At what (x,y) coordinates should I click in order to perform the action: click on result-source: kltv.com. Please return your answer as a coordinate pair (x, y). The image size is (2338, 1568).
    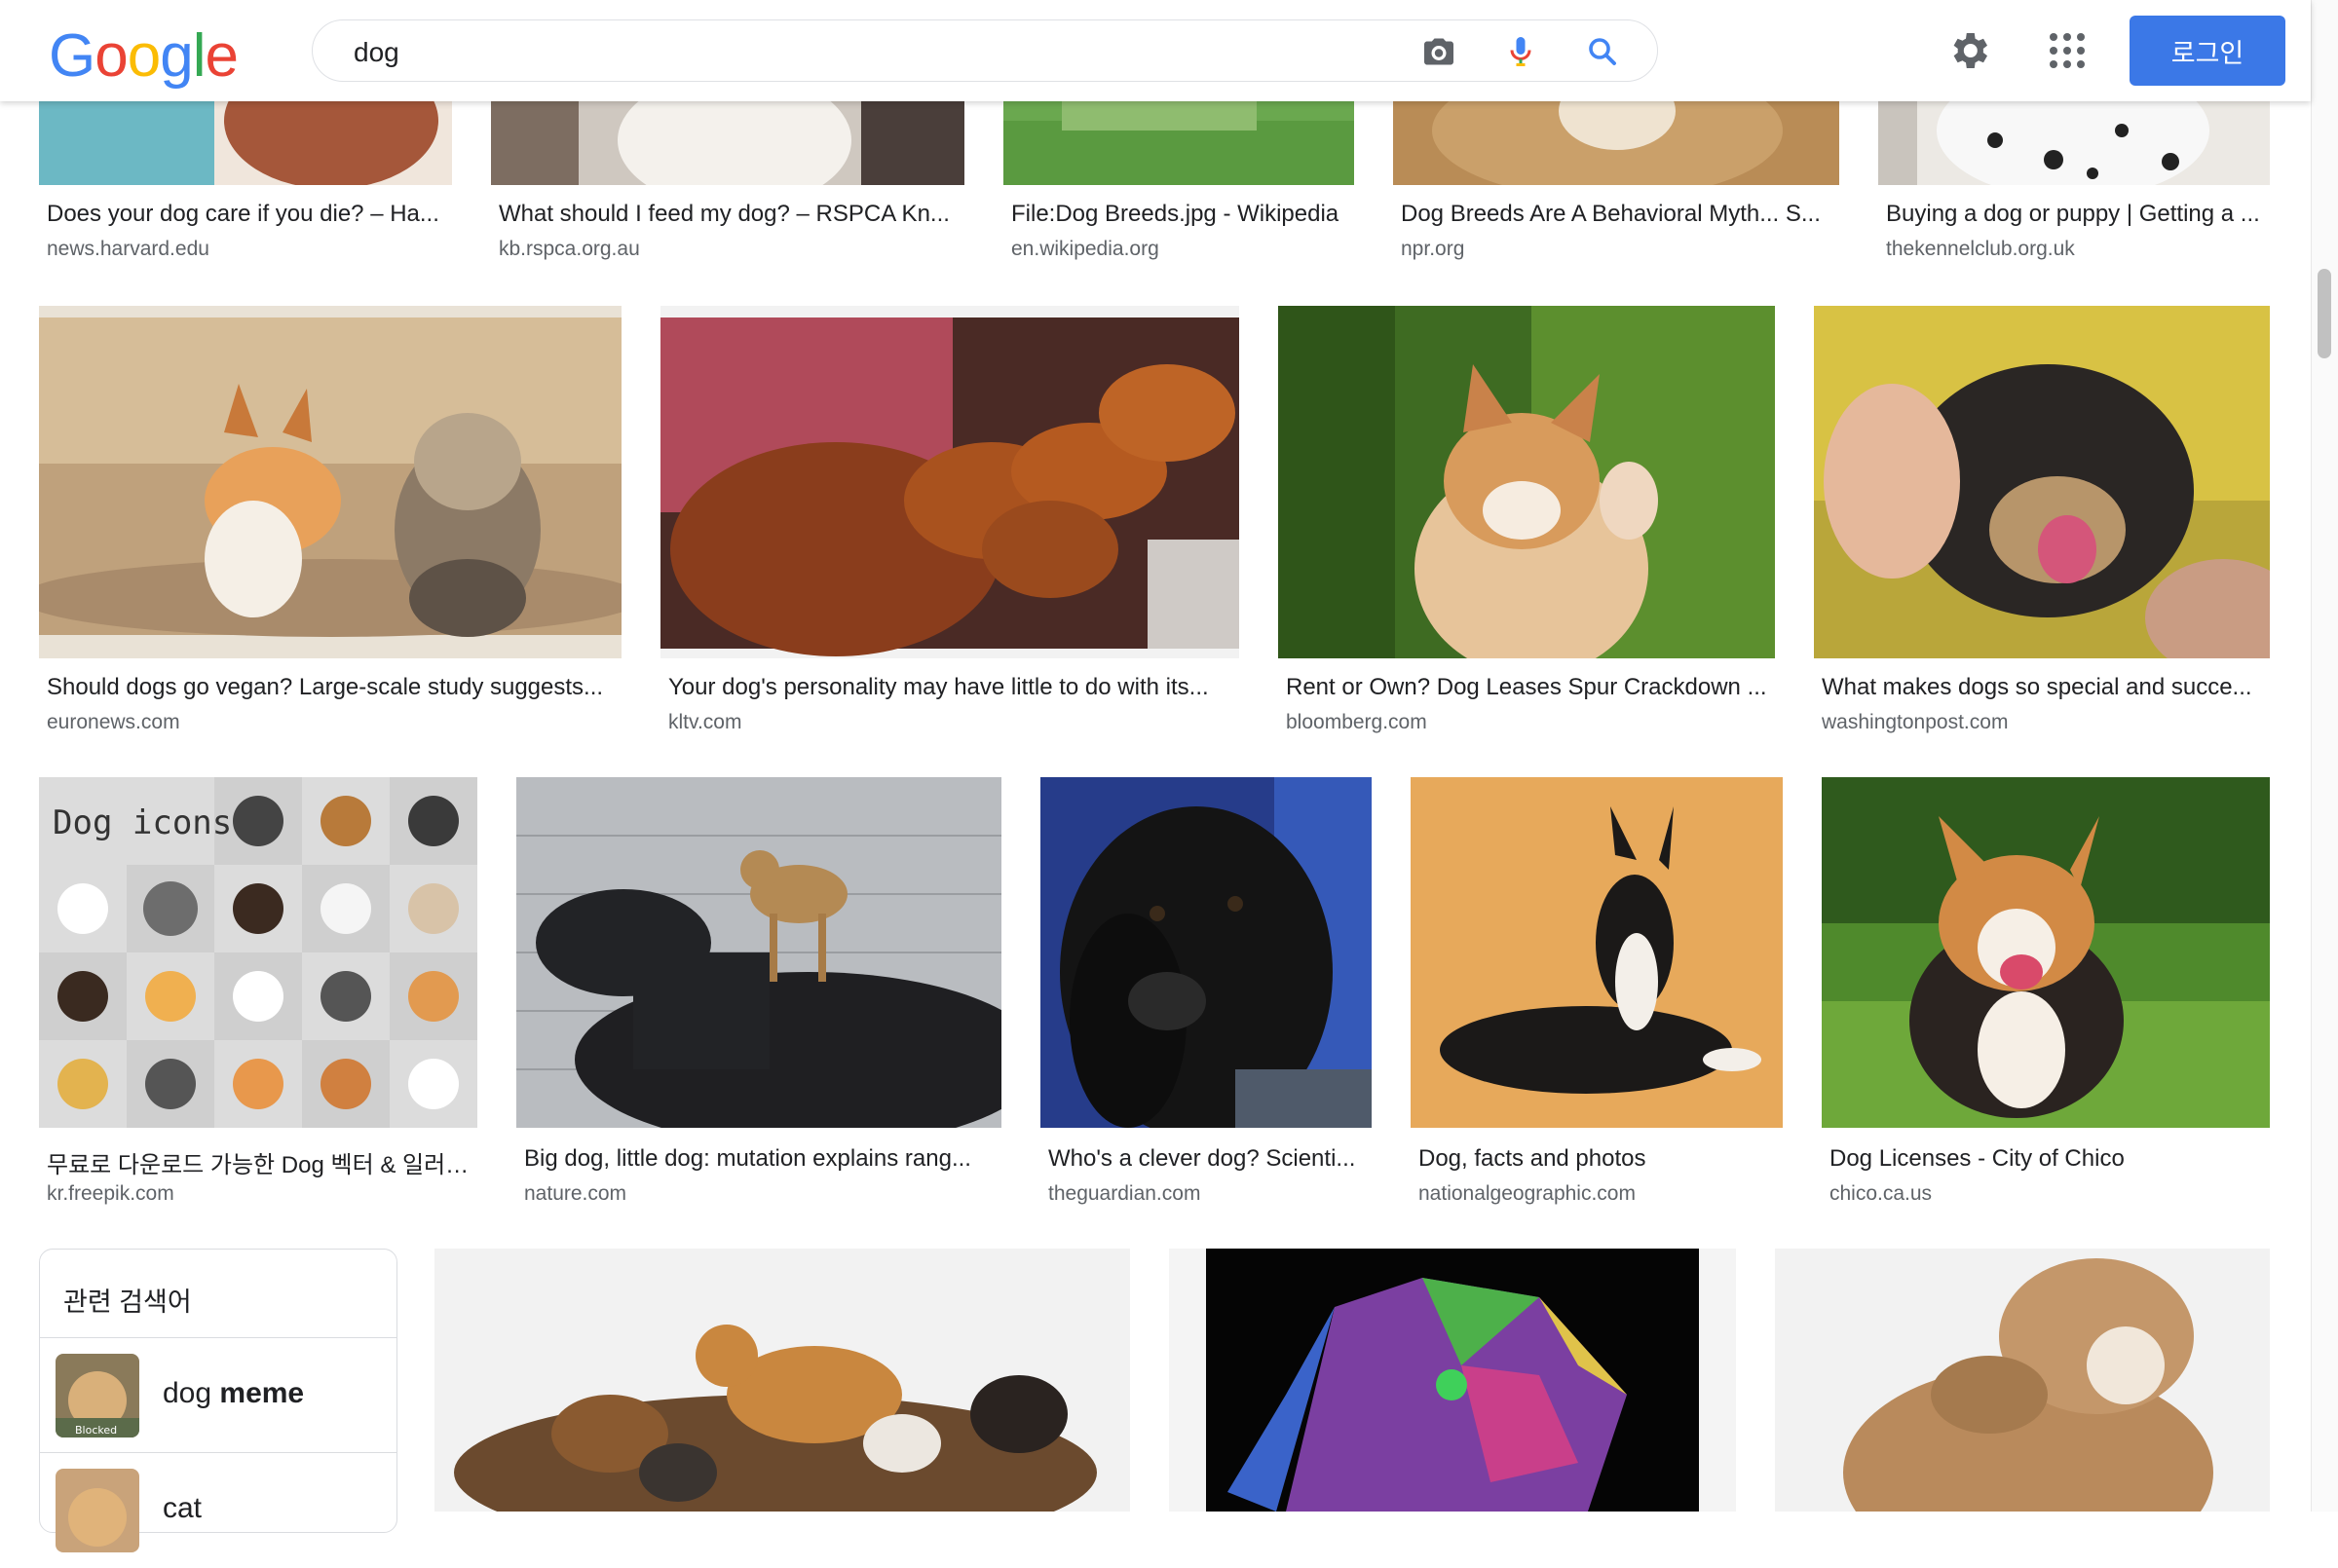
    Looking at the image, I should click on (705, 722).